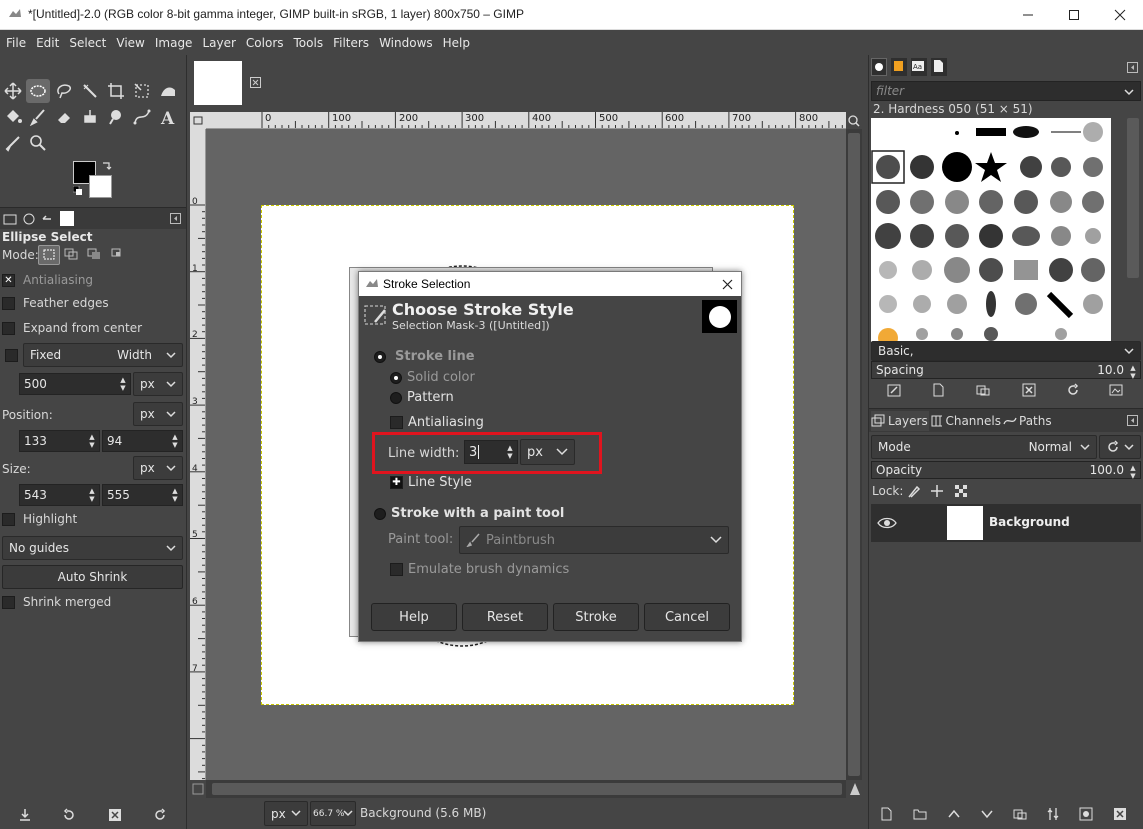 This screenshot has width=1143, height=829. Describe the element at coordinates (547, 452) in the screenshot. I see `line-width-unit-combo: px` at that location.